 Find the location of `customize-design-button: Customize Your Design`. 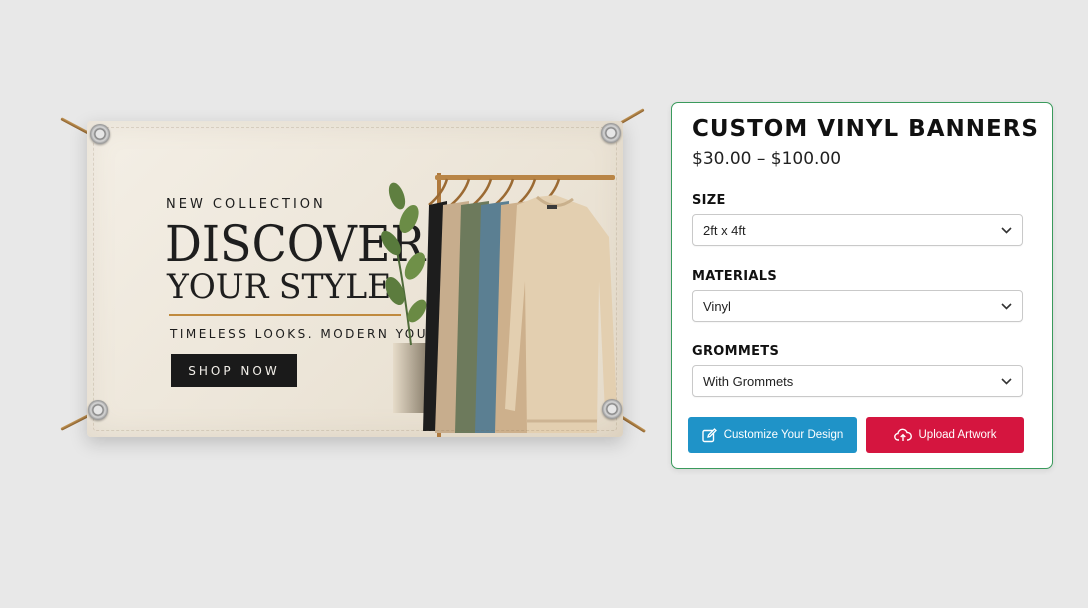

customize-design-button: Customize Your Design is located at coordinates (772, 435).